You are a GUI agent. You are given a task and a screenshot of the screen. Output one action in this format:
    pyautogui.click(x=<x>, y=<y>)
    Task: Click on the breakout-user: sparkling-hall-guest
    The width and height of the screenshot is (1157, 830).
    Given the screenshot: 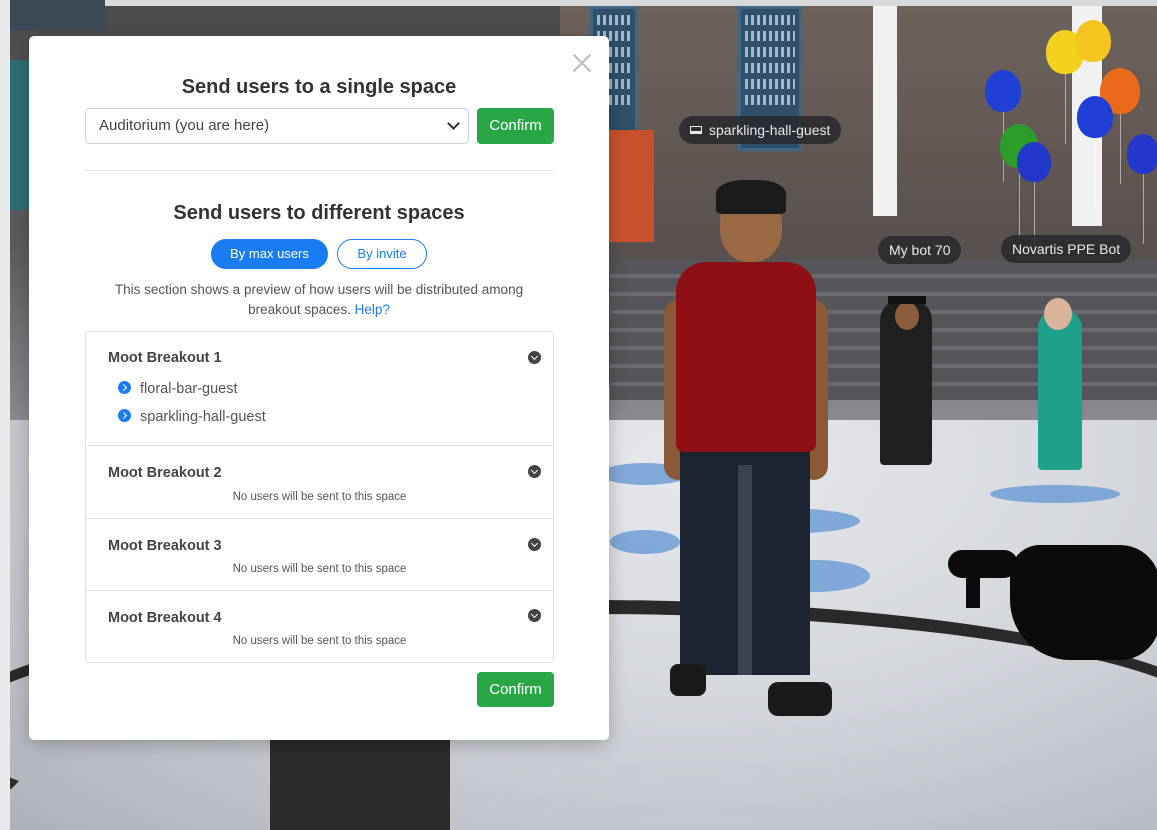 What is the action you would take?
    pyautogui.click(x=192, y=417)
    